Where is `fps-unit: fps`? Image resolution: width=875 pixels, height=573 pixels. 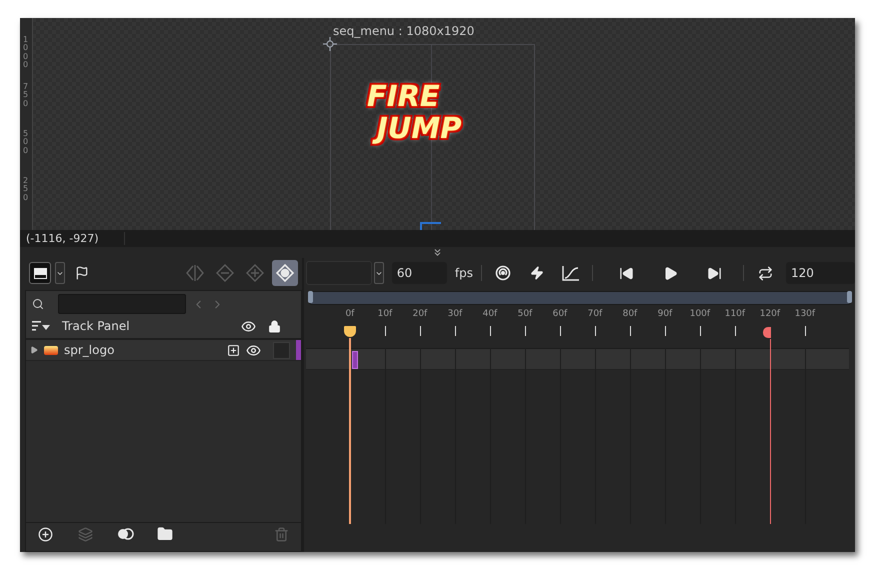
fps-unit: fps is located at coordinates (463, 273).